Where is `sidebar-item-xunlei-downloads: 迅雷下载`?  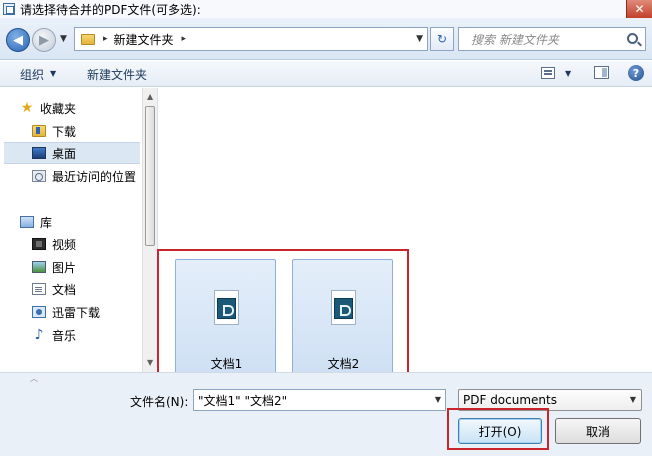 sidebar-item-xunlei-downloads: 迅雷下载 is located at coordinates (94, 312).